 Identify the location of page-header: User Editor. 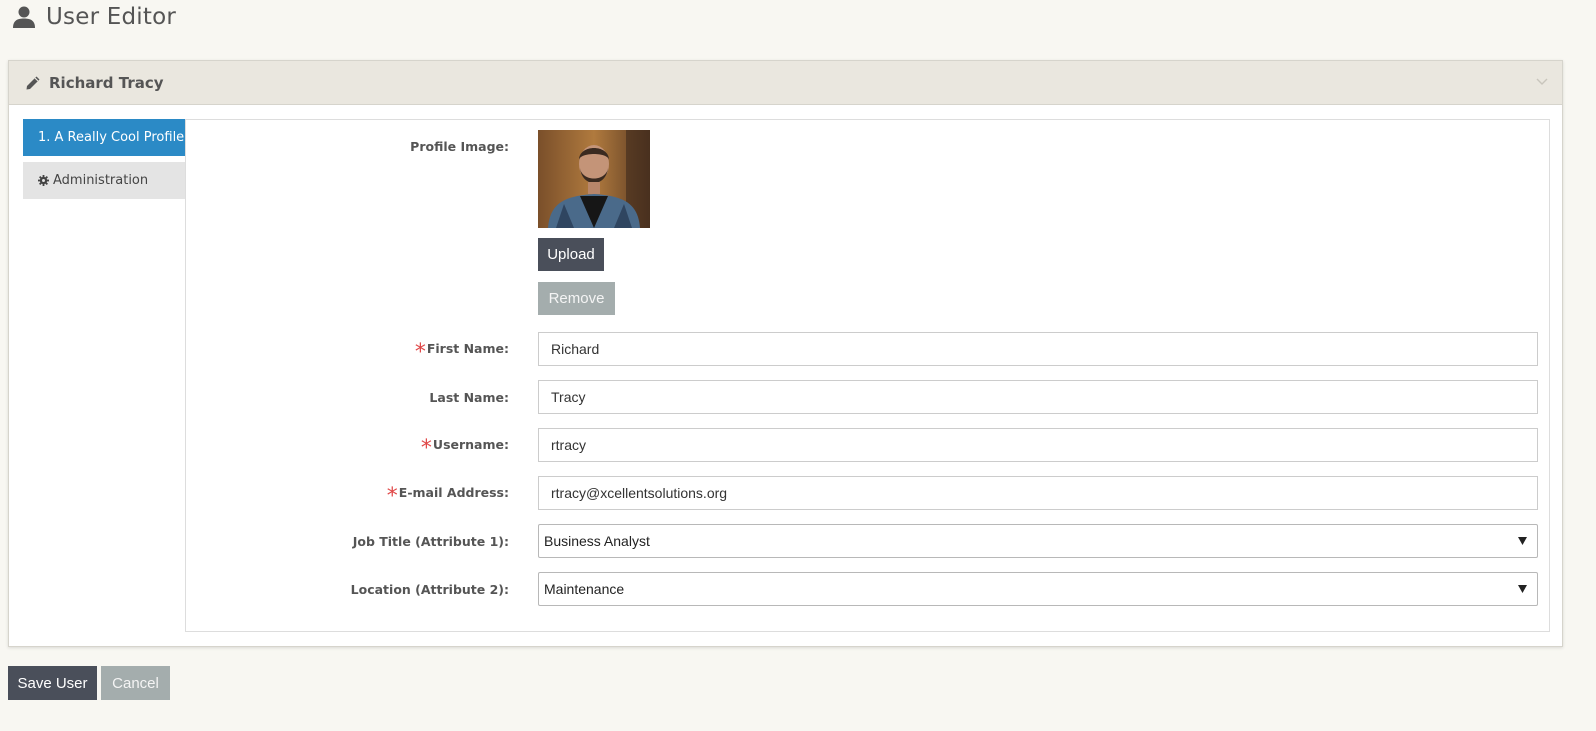
(94, 17).